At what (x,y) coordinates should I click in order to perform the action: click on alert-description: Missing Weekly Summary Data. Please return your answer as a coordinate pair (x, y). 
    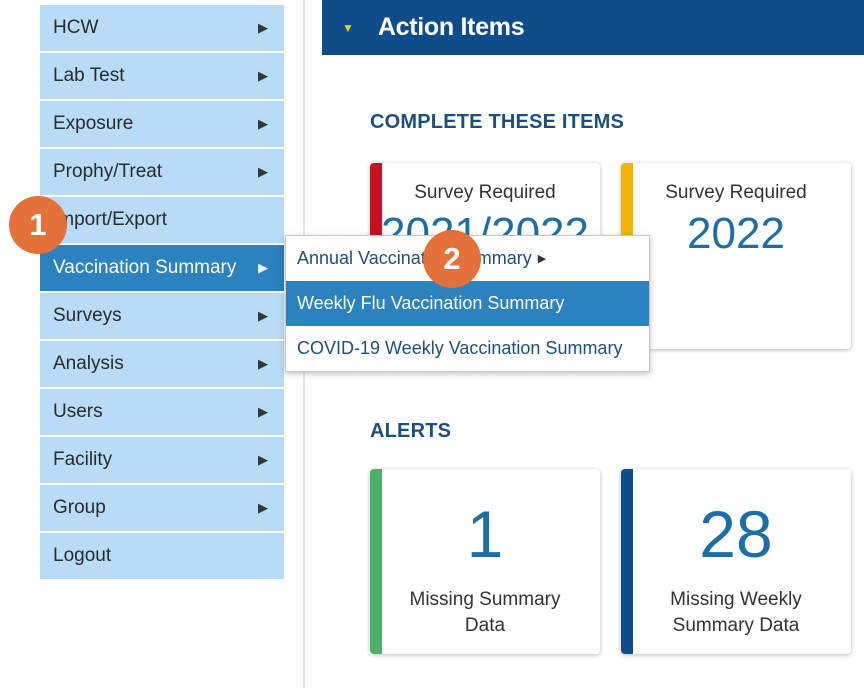
    Looking at the image, I should click on (736, 612).